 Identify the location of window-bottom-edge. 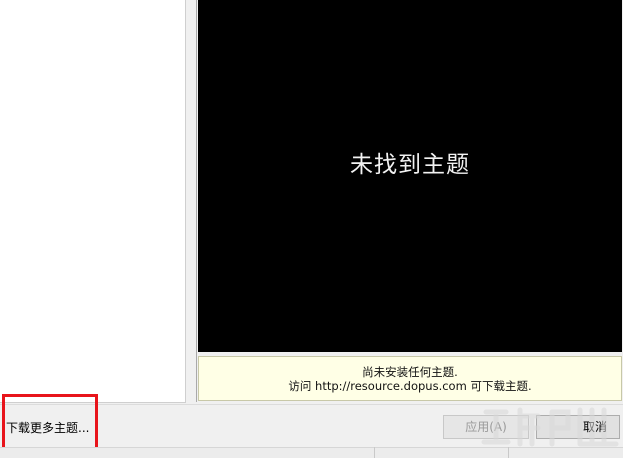
(311, 452).